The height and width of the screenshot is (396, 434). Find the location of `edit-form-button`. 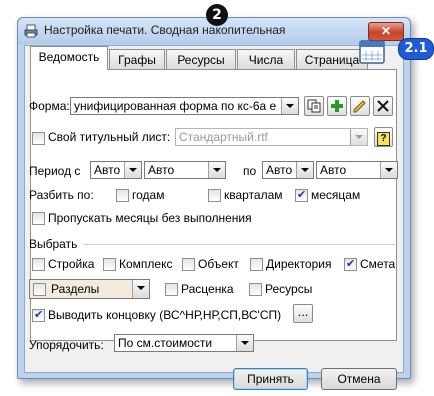

edit-form-button is located at coordinates (360, 106).